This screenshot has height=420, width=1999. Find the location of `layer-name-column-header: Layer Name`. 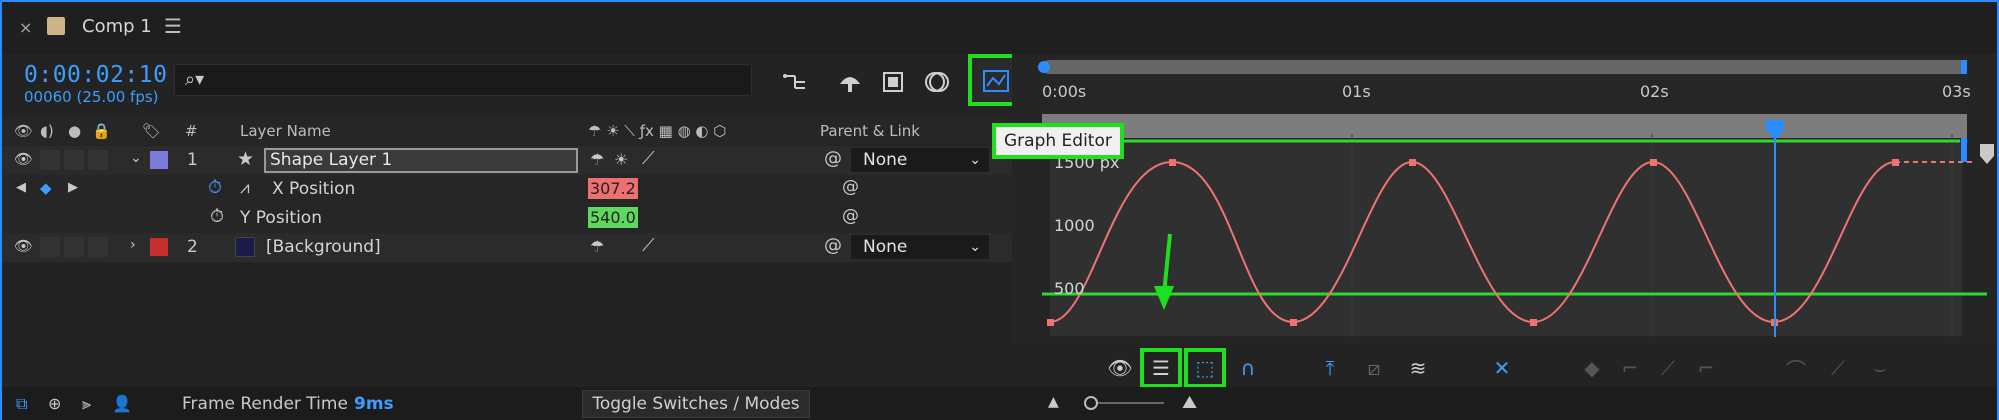

layer-name-column-header: Layer Name is located at coordinates (285, 131).